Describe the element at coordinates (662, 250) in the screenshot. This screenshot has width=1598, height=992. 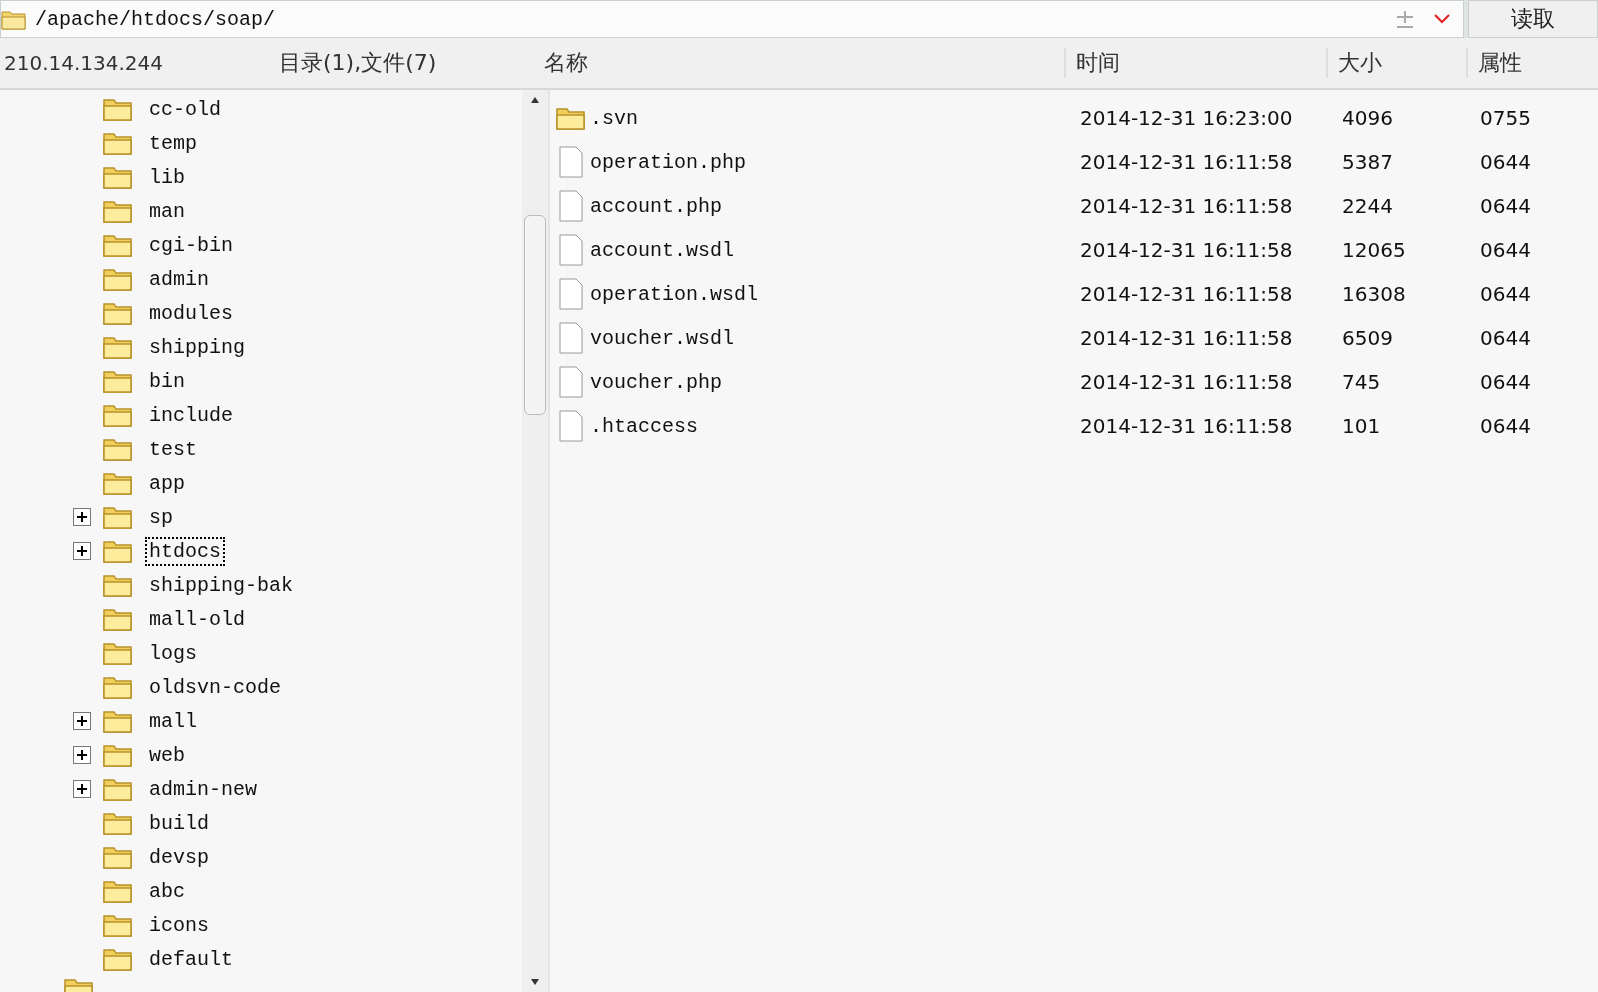
I see `file-name: account.wsdl` at that location.